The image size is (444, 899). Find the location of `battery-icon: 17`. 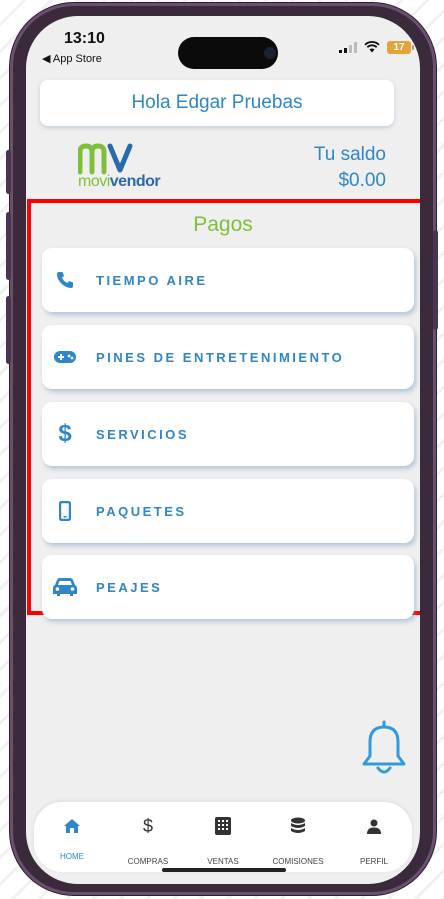

battery-icon: 17 is located at coordinates (400, 47).